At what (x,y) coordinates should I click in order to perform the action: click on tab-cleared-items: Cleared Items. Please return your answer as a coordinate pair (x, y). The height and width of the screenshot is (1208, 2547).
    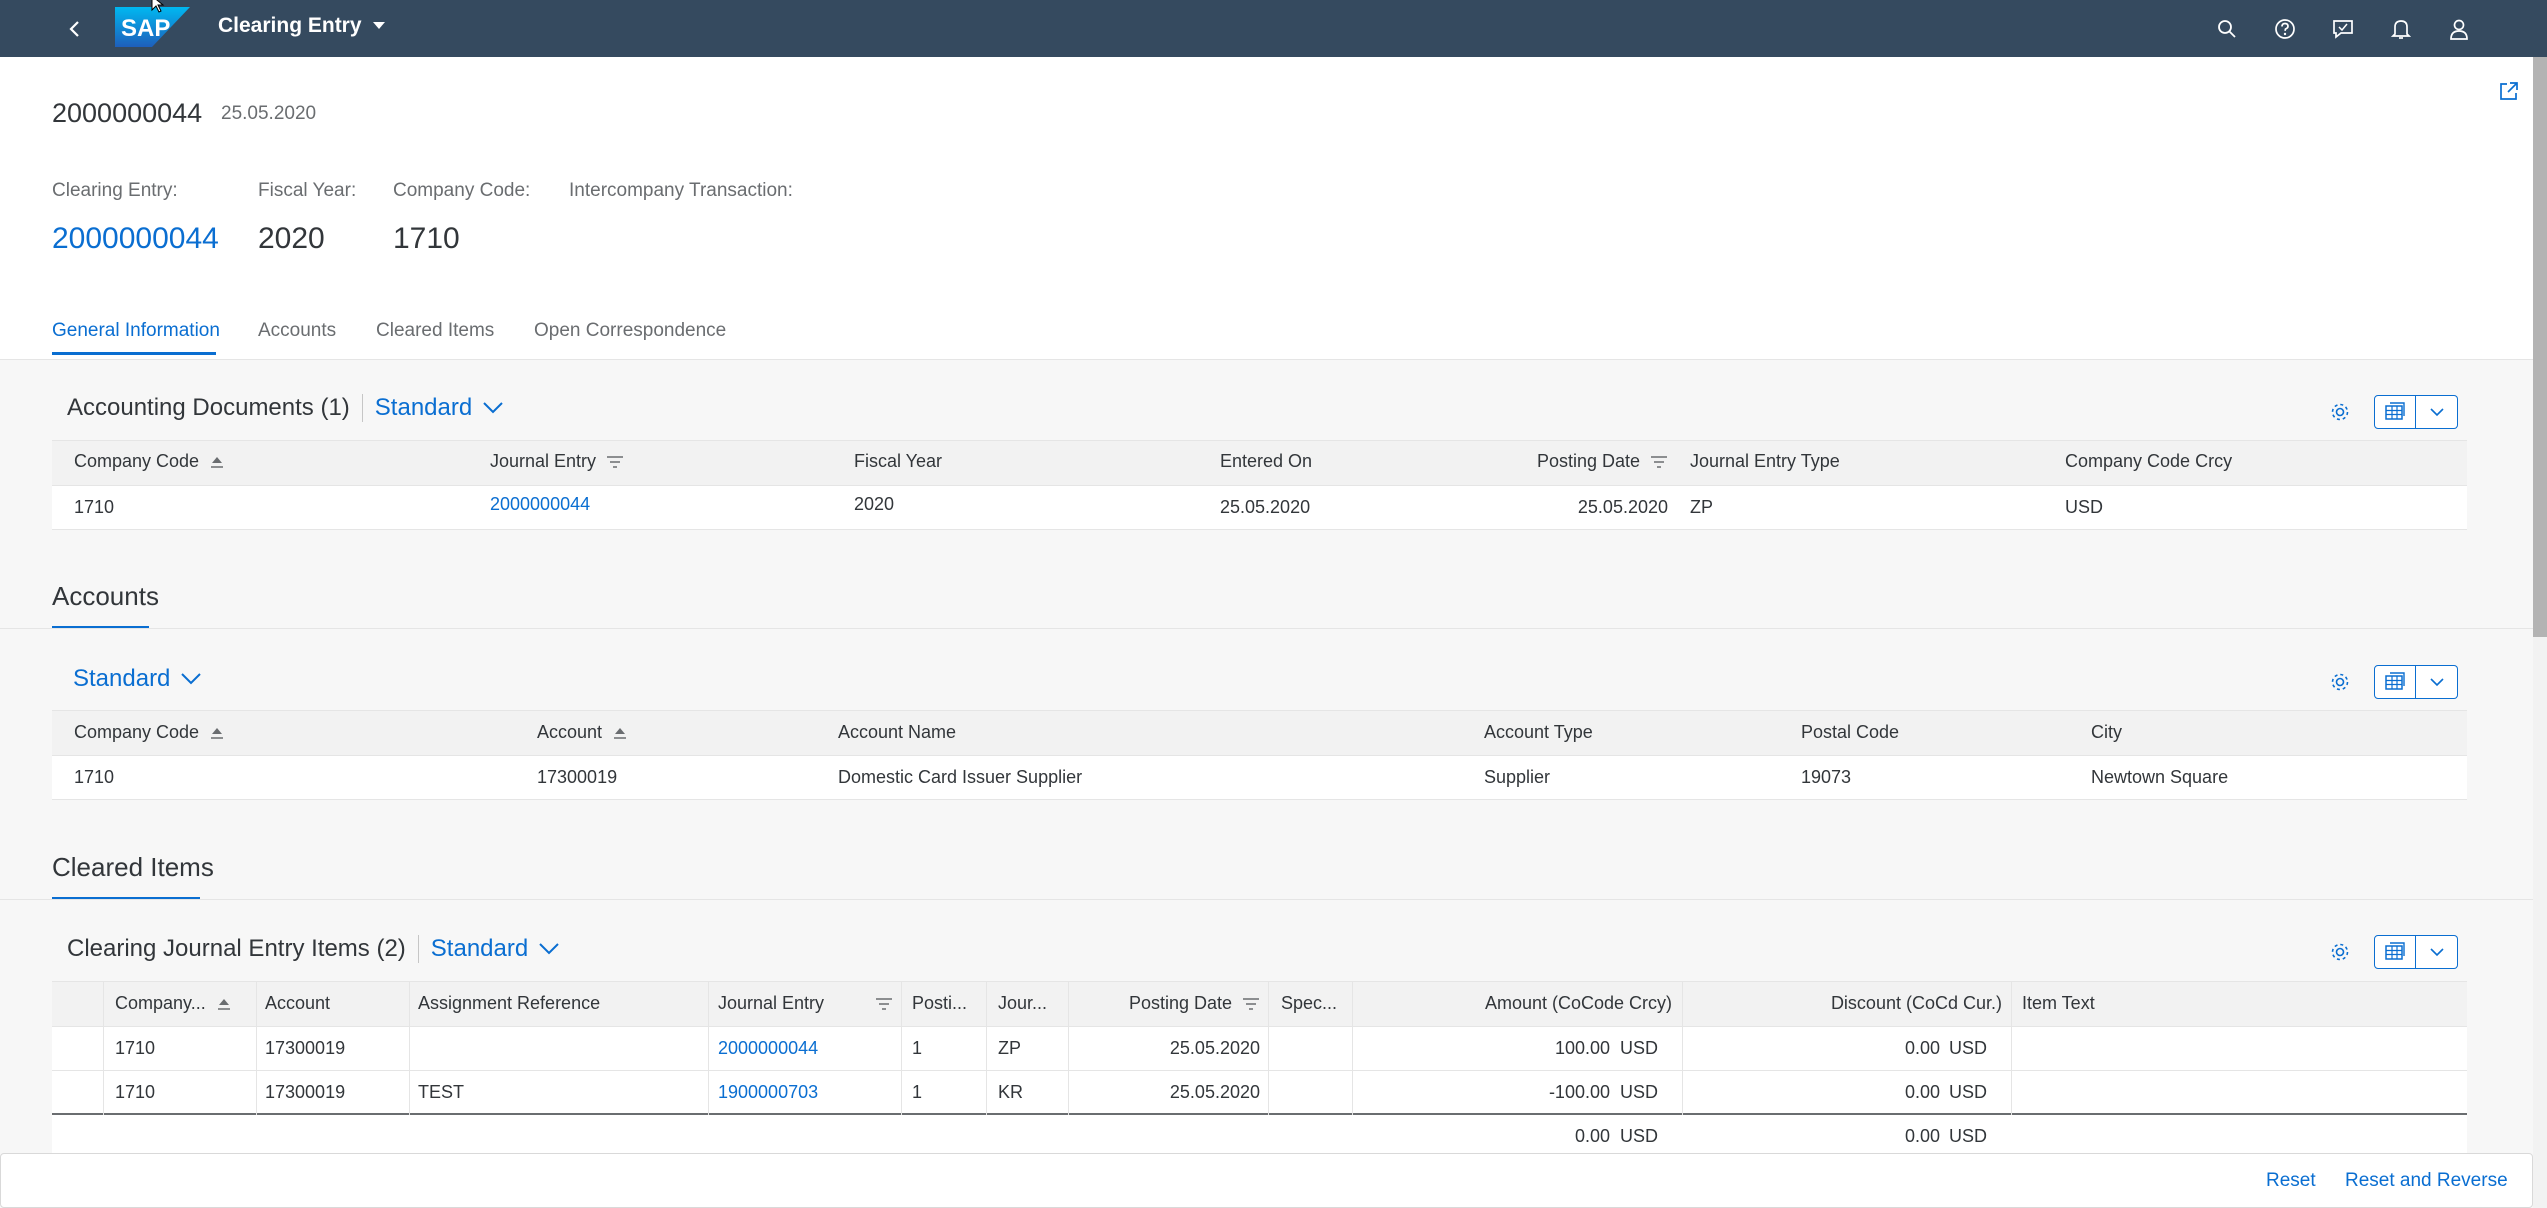
    Looking at the image, I should click on (435, 331).